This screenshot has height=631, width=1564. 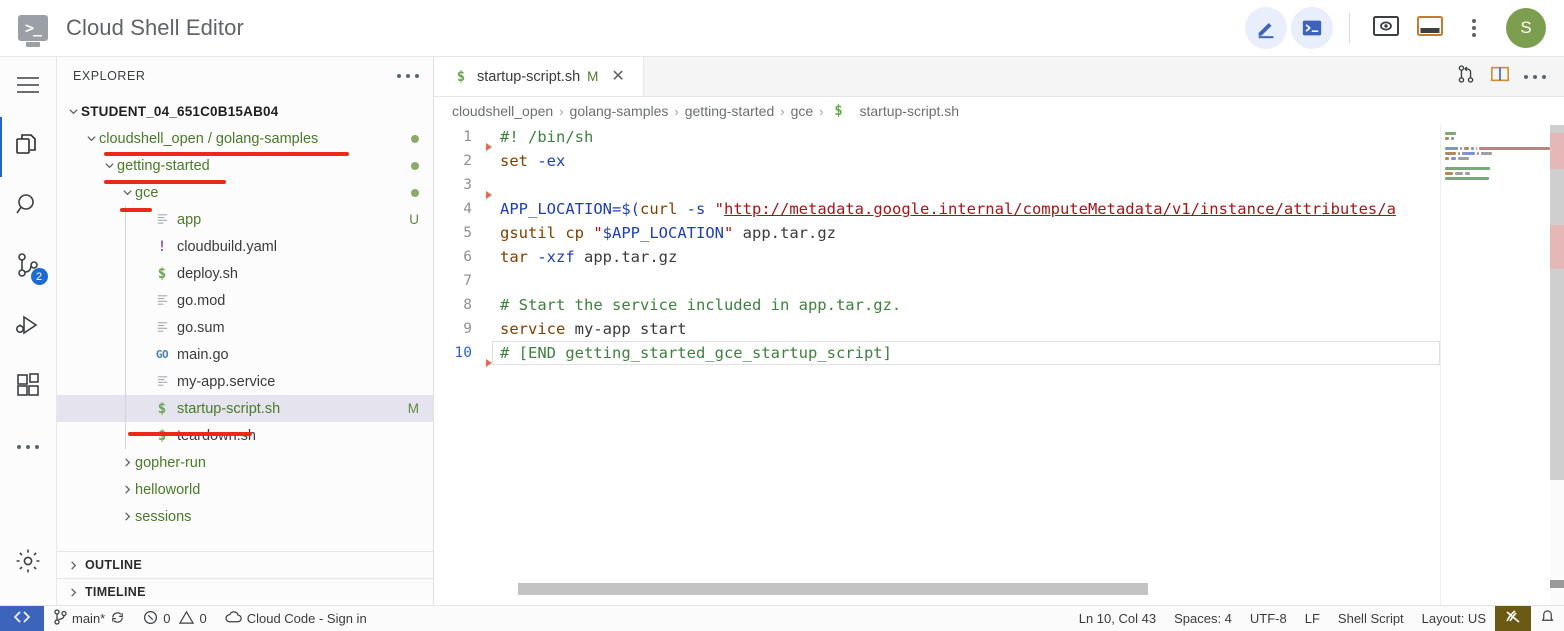 I want to click on code-line: 5 gsutil cp "$APP_LOCATION" app.tar.gz, so click(x=999, y=233).